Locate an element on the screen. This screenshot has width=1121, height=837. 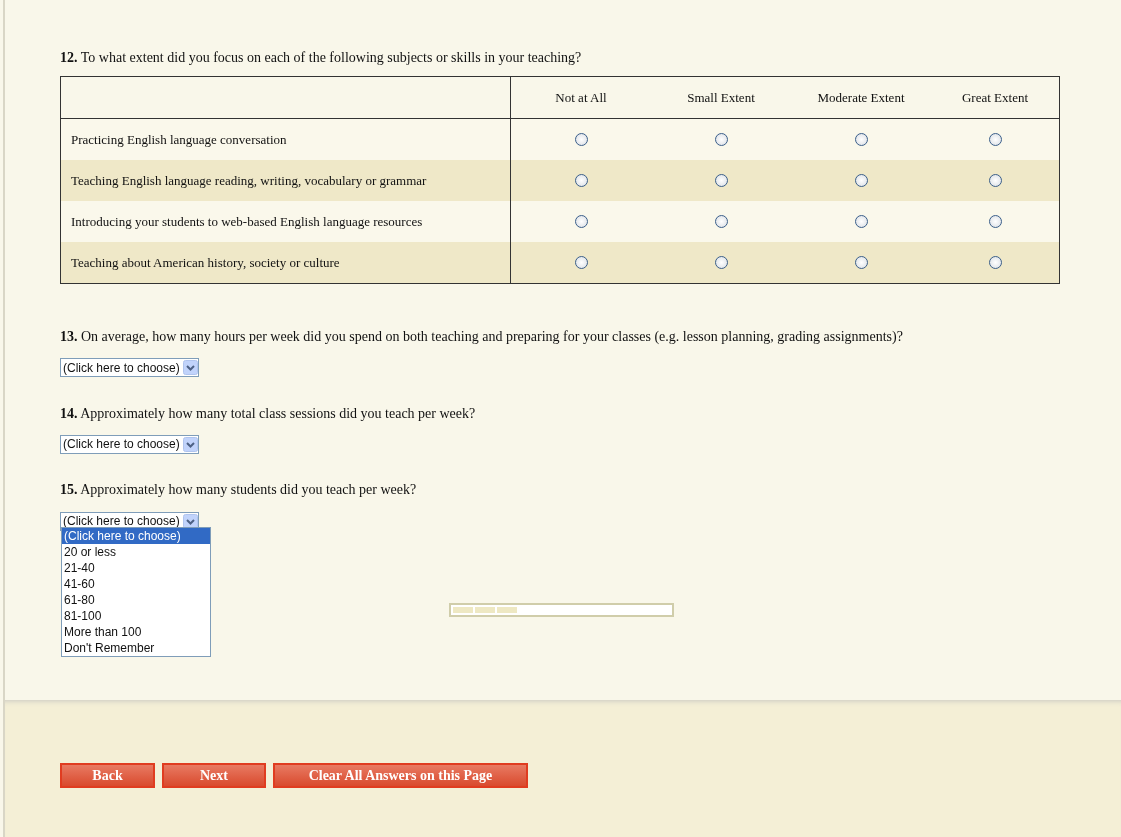
dropdown-option: 61-80 is located at coordinates (136, 600).